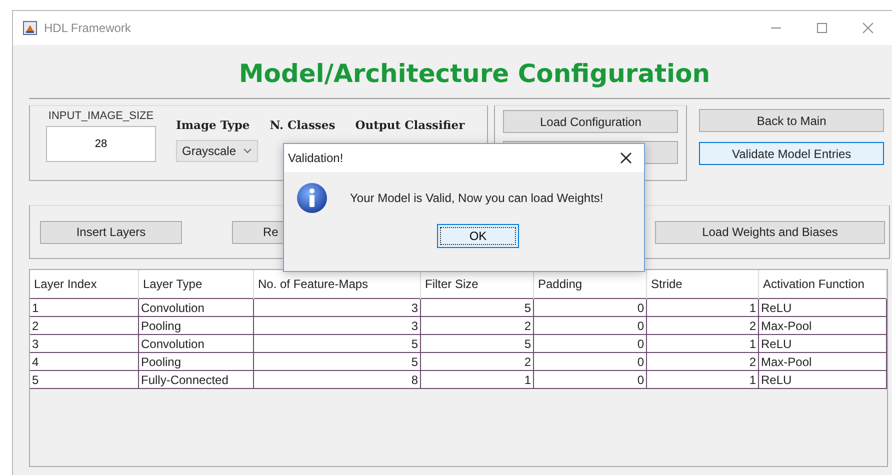  I want to click on column-header: Activation Function, so click(822, 284).